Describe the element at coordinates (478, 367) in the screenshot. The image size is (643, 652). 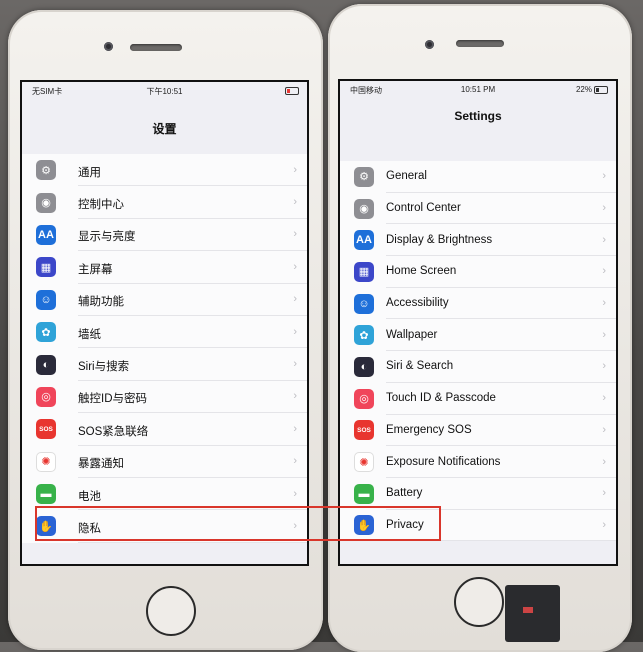
I see `settings-row-siri: ◐ Siri & Search ›` at that location.